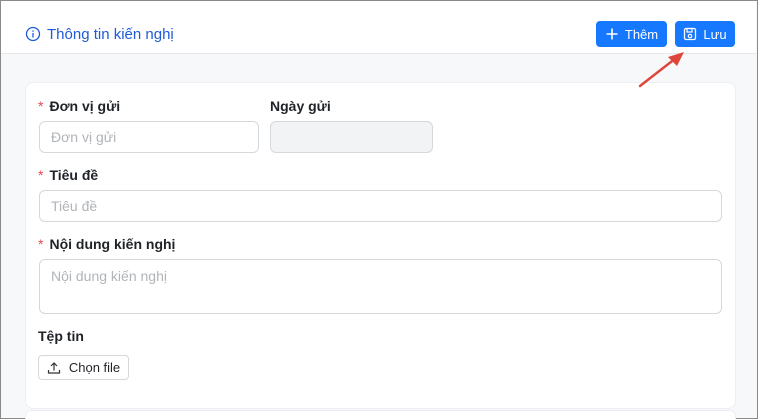  I want to click on sender-unit-label: * Đơn vị gửi, so click(79, 106).